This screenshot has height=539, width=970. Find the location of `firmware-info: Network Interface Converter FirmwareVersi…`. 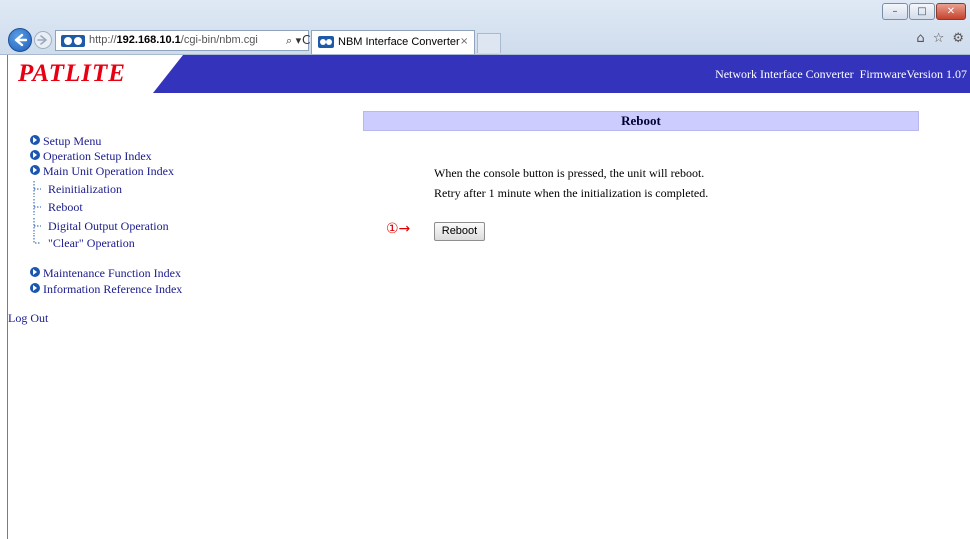

firmware-info: Network Interface Converter FirmwareVersi… is located at coordinates (841, 74).